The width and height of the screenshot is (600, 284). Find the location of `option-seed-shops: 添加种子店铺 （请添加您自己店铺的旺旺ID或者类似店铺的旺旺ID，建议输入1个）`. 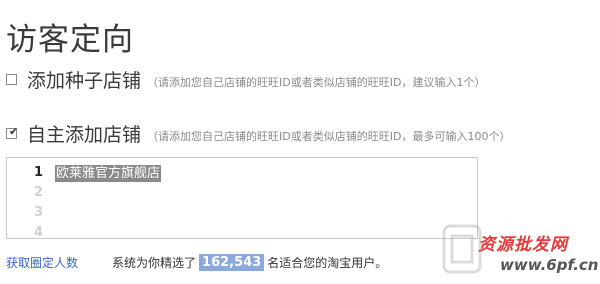

option-seed-shops: 添加种子店铺 （请添加您自己店铺的旺旺ID或者类似店铺的旺旺ID，建议输入1个） is located at coordinates (245, 79).